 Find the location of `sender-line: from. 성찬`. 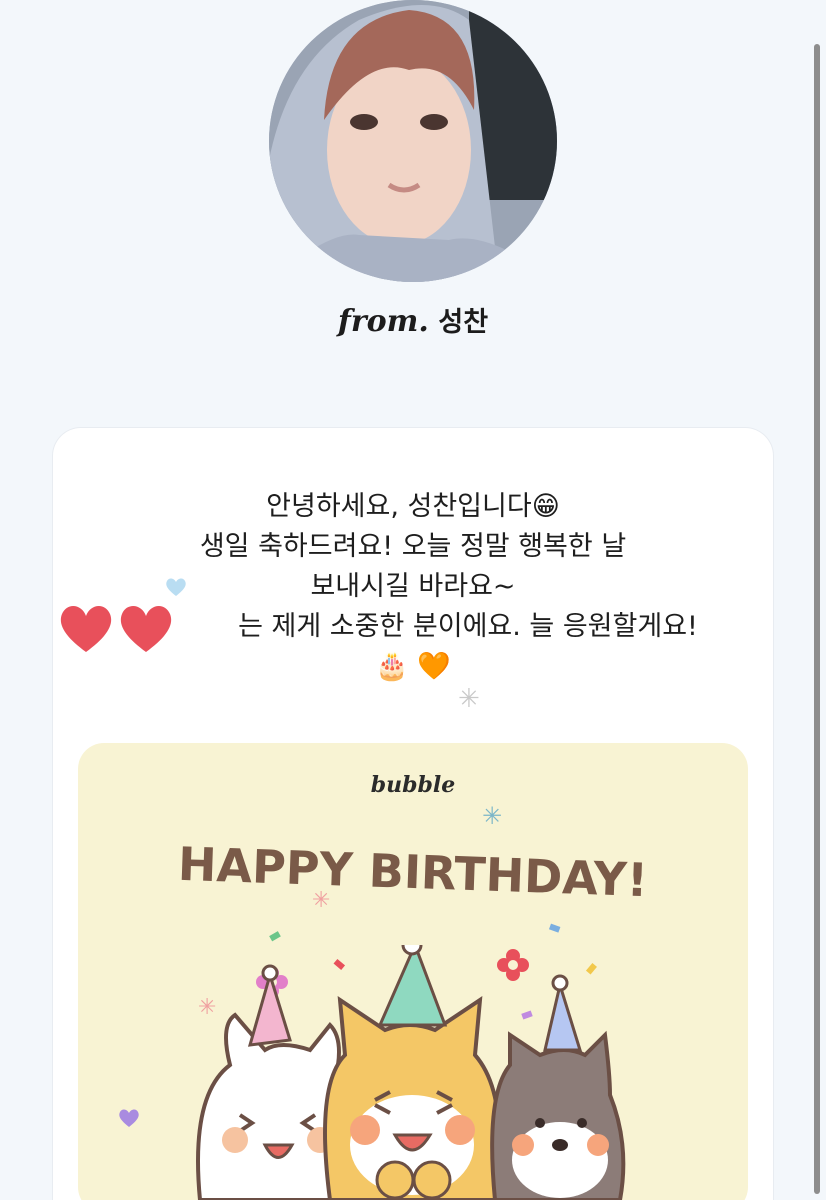

sender-line: from. 성찬 is located at coordinates (413, 319).